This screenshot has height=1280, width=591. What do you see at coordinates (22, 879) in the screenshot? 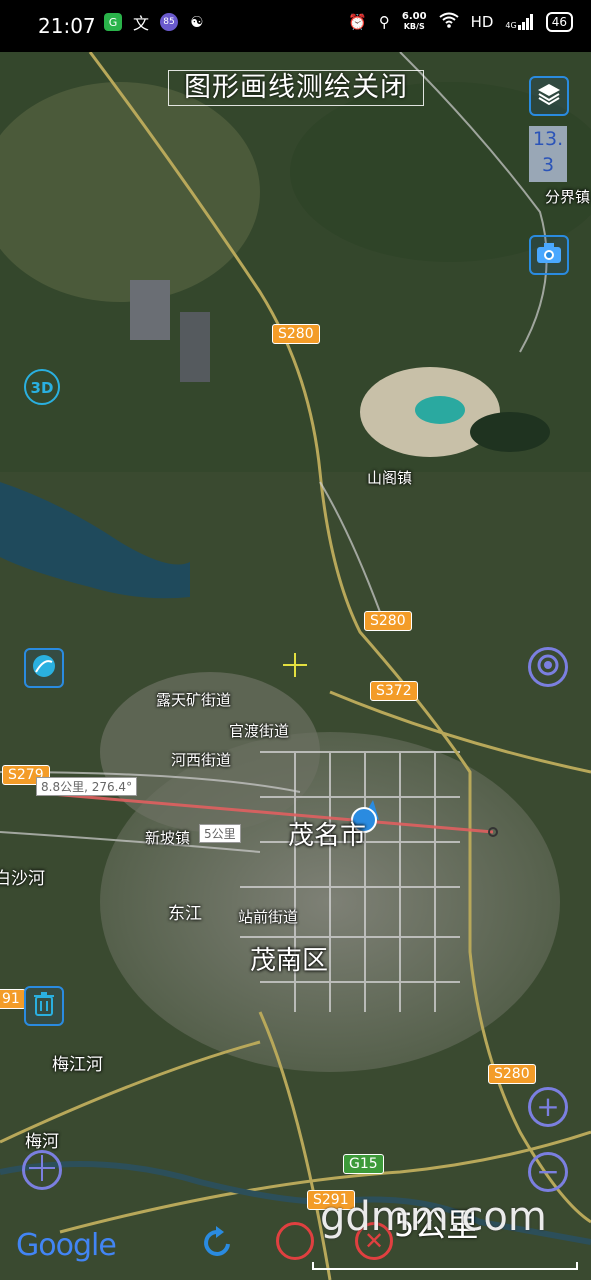
I see `place-shahe: 白沙河` at bounding box center [22, 879].